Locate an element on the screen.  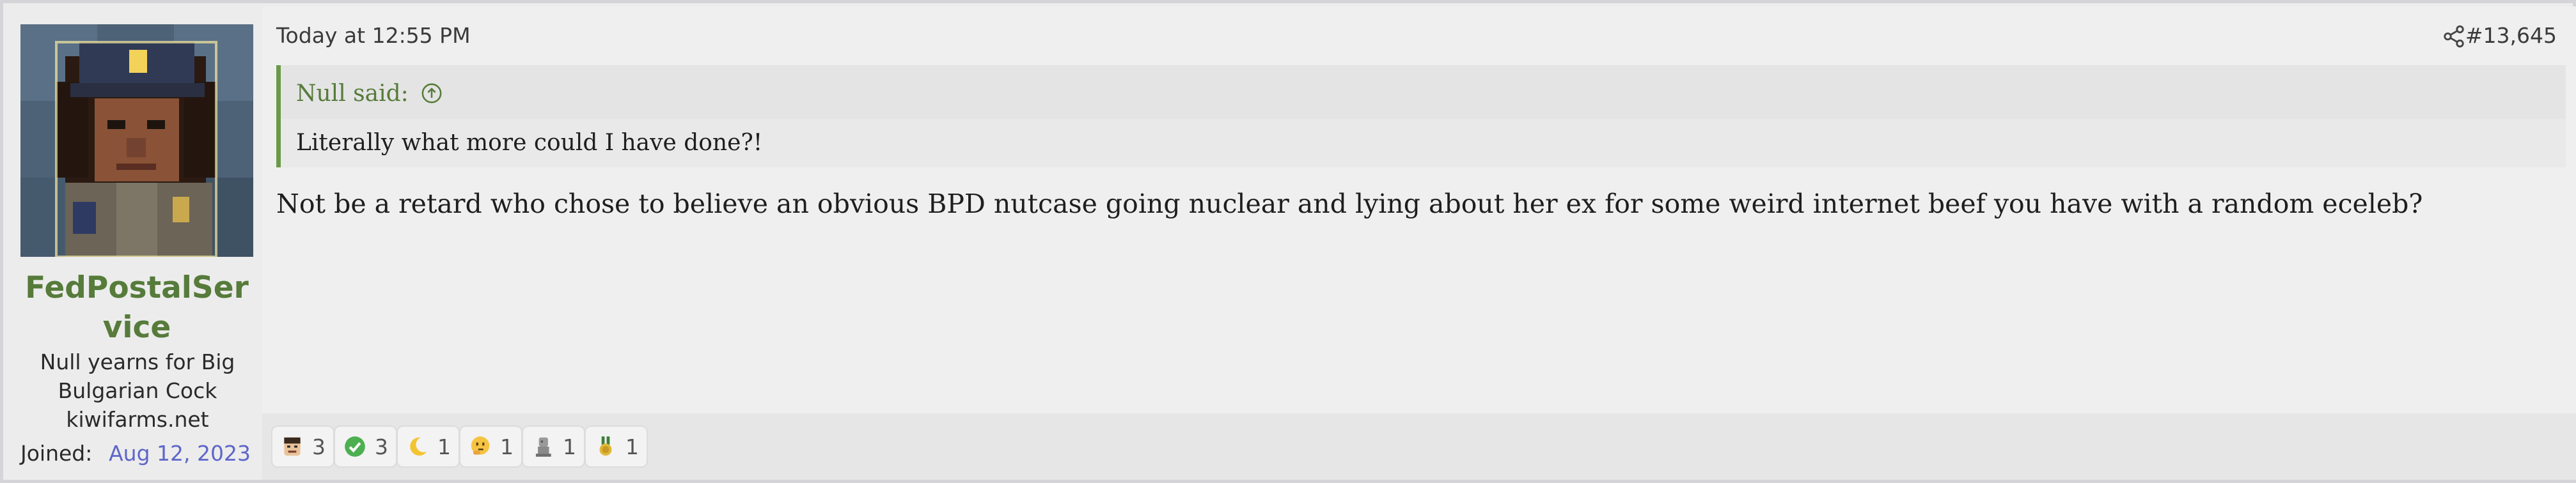
joined-date: Aug 12, 2023 is located at coordinates (180, 453).